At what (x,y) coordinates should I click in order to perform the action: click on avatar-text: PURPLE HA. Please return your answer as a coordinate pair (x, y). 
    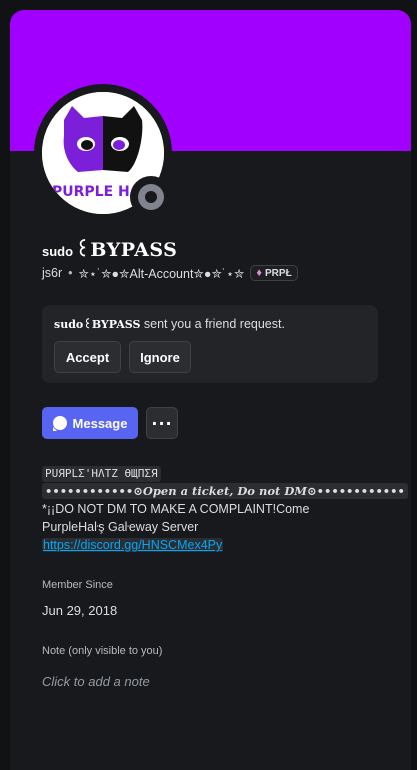
    Looking at the image, I should click on (96, 192).